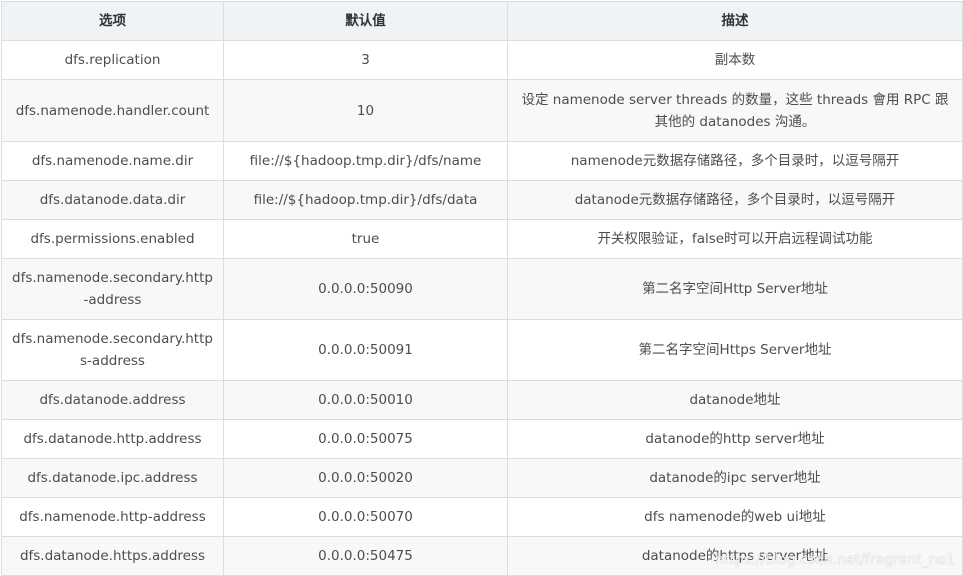 The height and width of the screenshot is (576, 963). What do you see at coordinates (365, 60) in the screenshot?
I see `default-cell: 3` at bounding box center [365, 60].